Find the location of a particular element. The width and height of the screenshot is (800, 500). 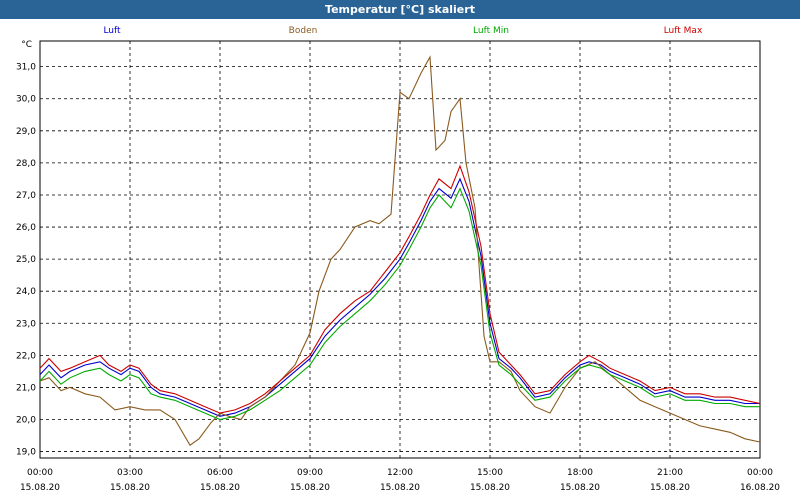

y-tick-label: 21,0 is located at coordinates (26, 388).